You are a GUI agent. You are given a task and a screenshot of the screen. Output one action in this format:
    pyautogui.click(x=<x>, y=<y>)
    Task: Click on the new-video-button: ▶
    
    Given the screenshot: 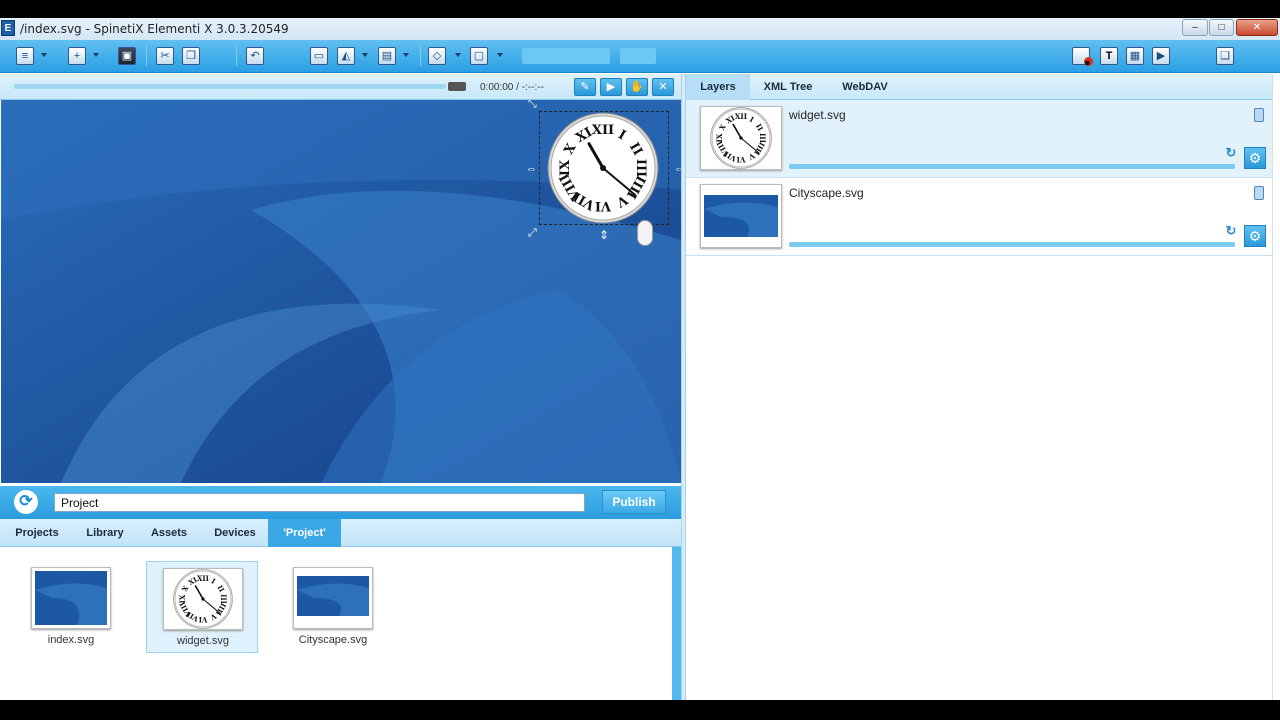 What is the action you would take?
    pyautogui.click(x=1163, y=56)
    